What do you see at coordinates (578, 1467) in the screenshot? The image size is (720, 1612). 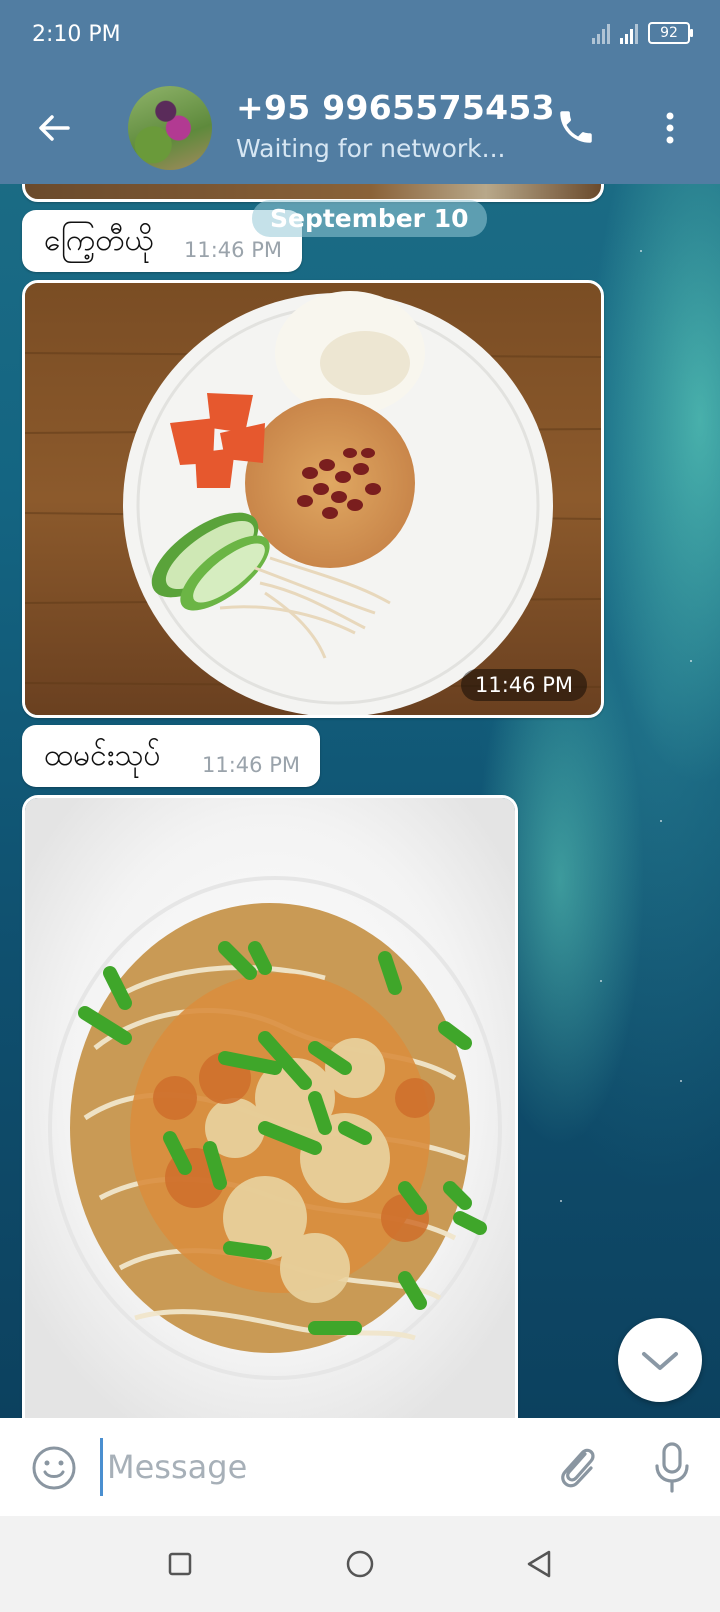 I see `paperclip-icon` at bounding box center [578, 1467].